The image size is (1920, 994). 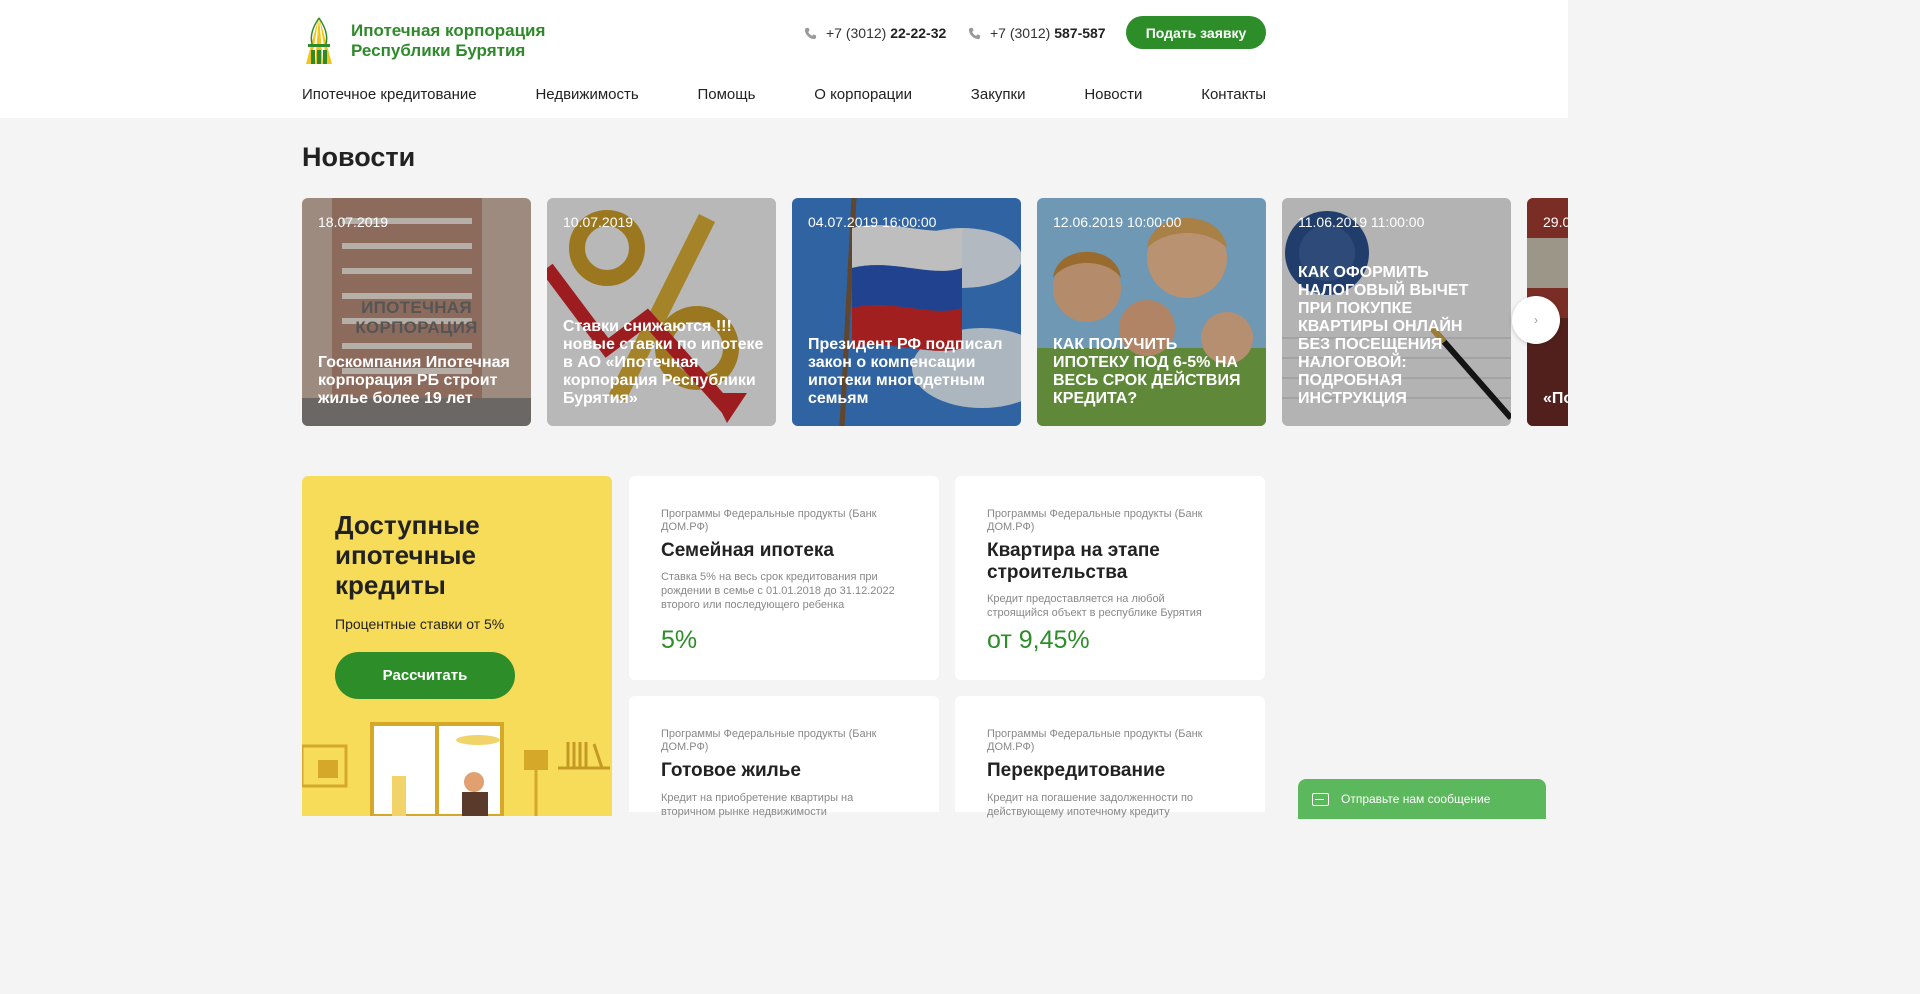 I want to click on news-date: 10.07.2019, so click(x=598, y=222).